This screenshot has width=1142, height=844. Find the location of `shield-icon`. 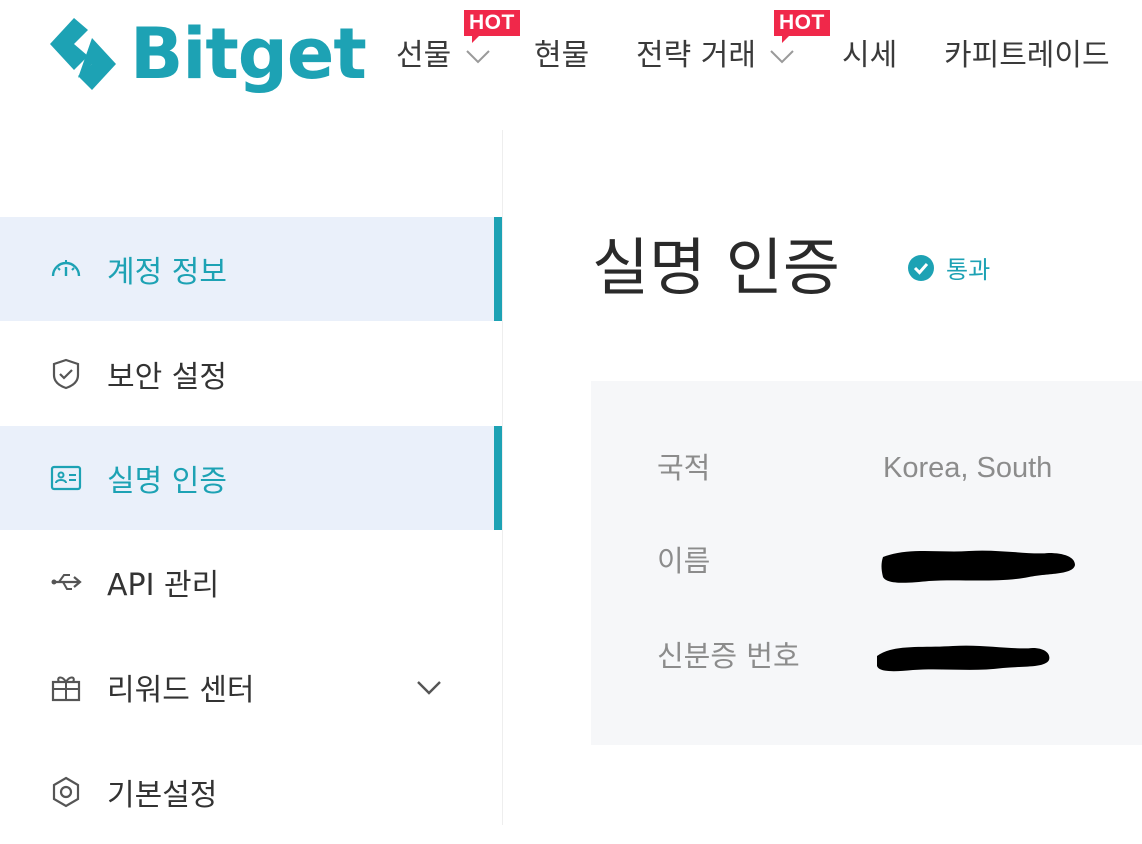

shield-icon is located at coordinates (66, 374).